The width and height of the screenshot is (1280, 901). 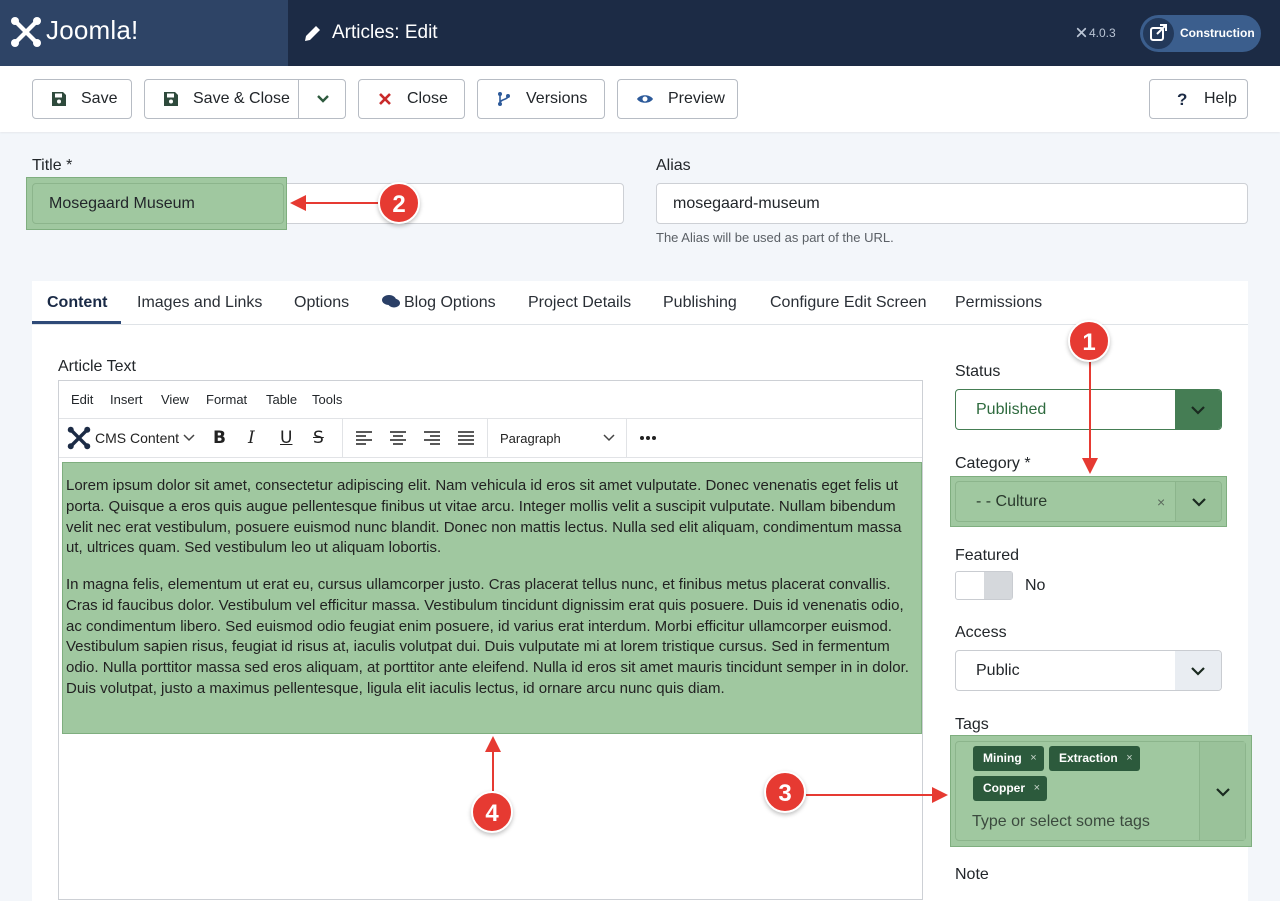 What do you see at coordinates (286, 438) in the screenshot?
I see `underline-icon: U` at bounding box center [286, 438].